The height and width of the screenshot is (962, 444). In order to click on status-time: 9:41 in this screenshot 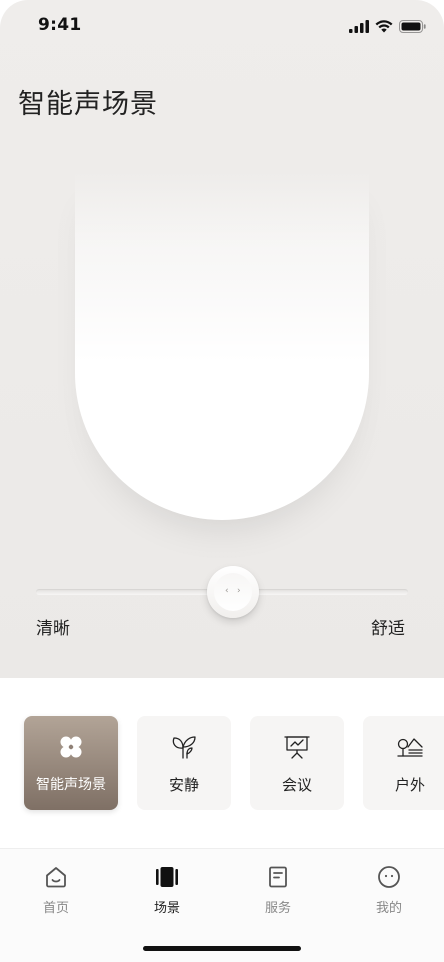, I will do `click(60, 25)`.